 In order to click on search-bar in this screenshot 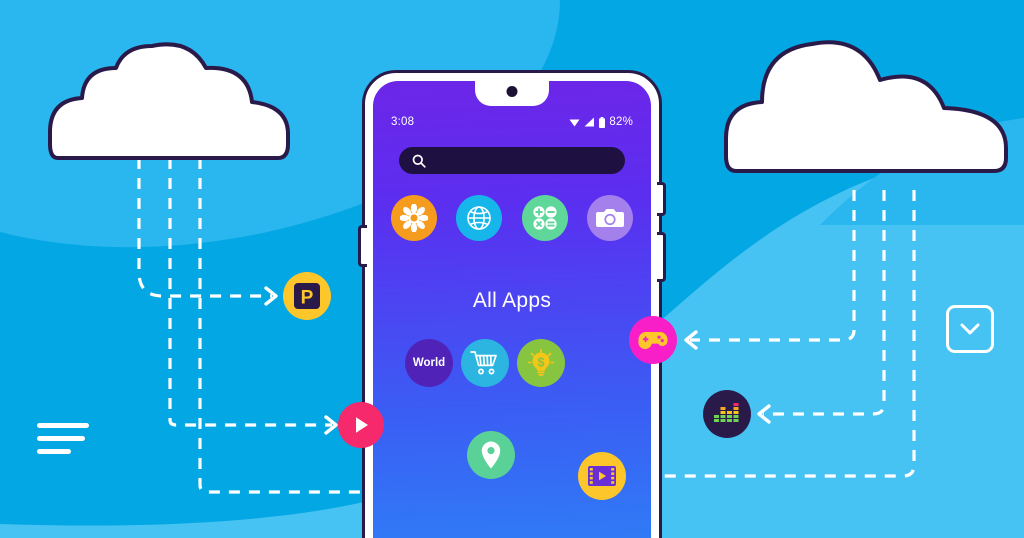, I will do `click(512, 160)`.